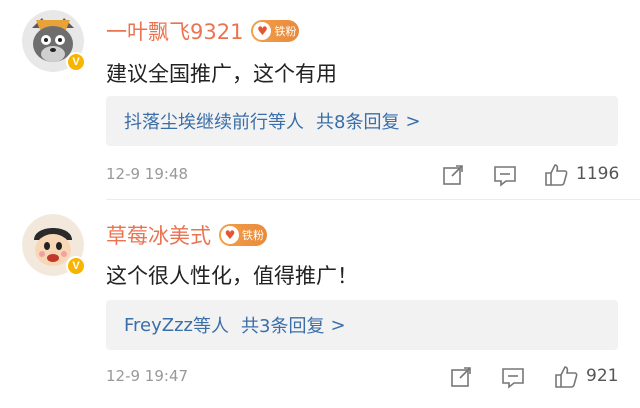  I want to click on like-count: 1196, so click(598, 174).